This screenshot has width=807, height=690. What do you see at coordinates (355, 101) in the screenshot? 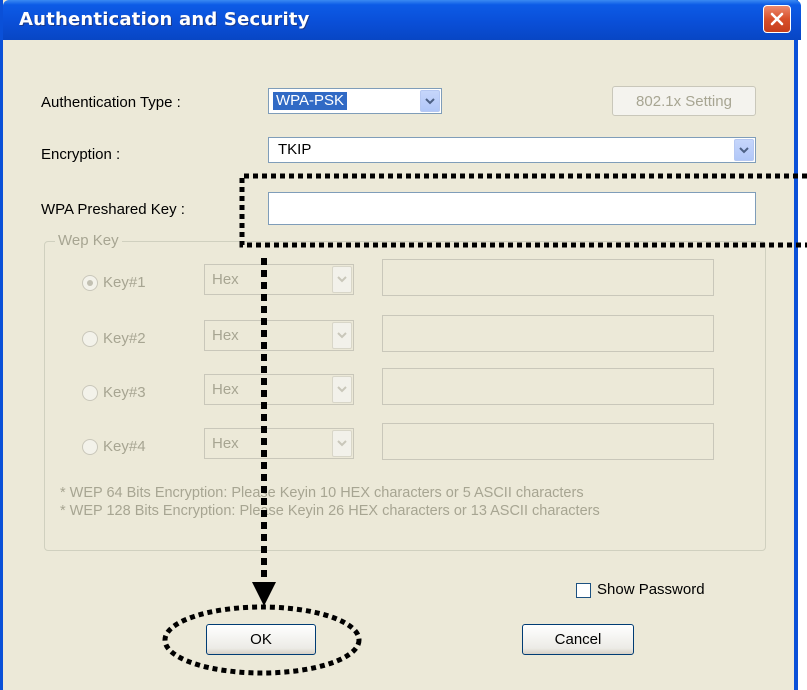
I see `auth-type-select: WPA-PSK` at bounding box center [355, 101].